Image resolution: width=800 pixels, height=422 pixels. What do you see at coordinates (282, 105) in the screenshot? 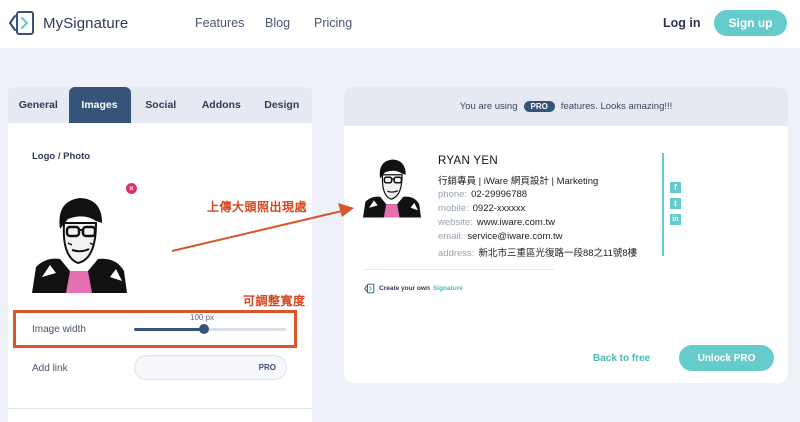
I see `tab-design: Design` at bounding box center [282, 105].